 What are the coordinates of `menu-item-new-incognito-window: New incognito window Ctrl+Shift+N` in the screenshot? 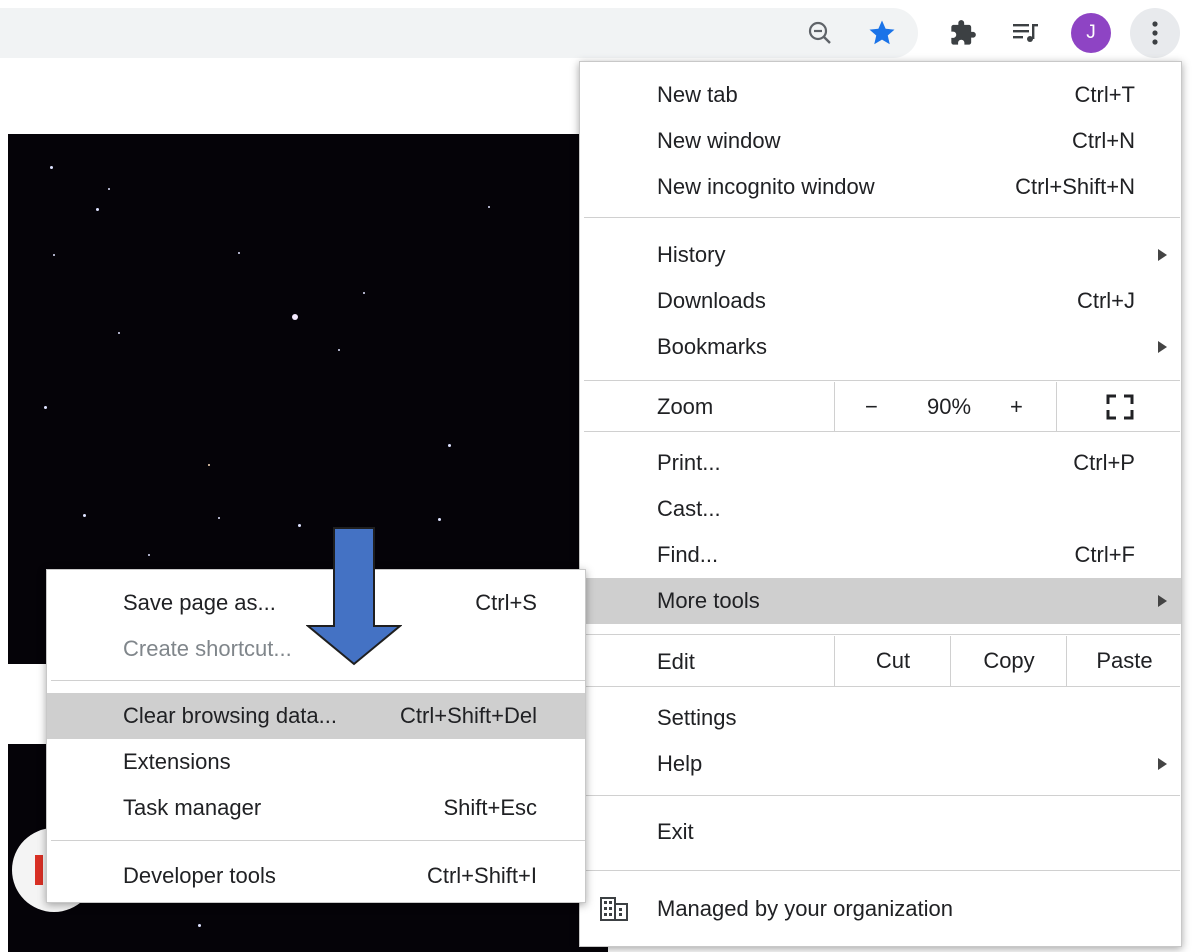 It's located at (880, 187).